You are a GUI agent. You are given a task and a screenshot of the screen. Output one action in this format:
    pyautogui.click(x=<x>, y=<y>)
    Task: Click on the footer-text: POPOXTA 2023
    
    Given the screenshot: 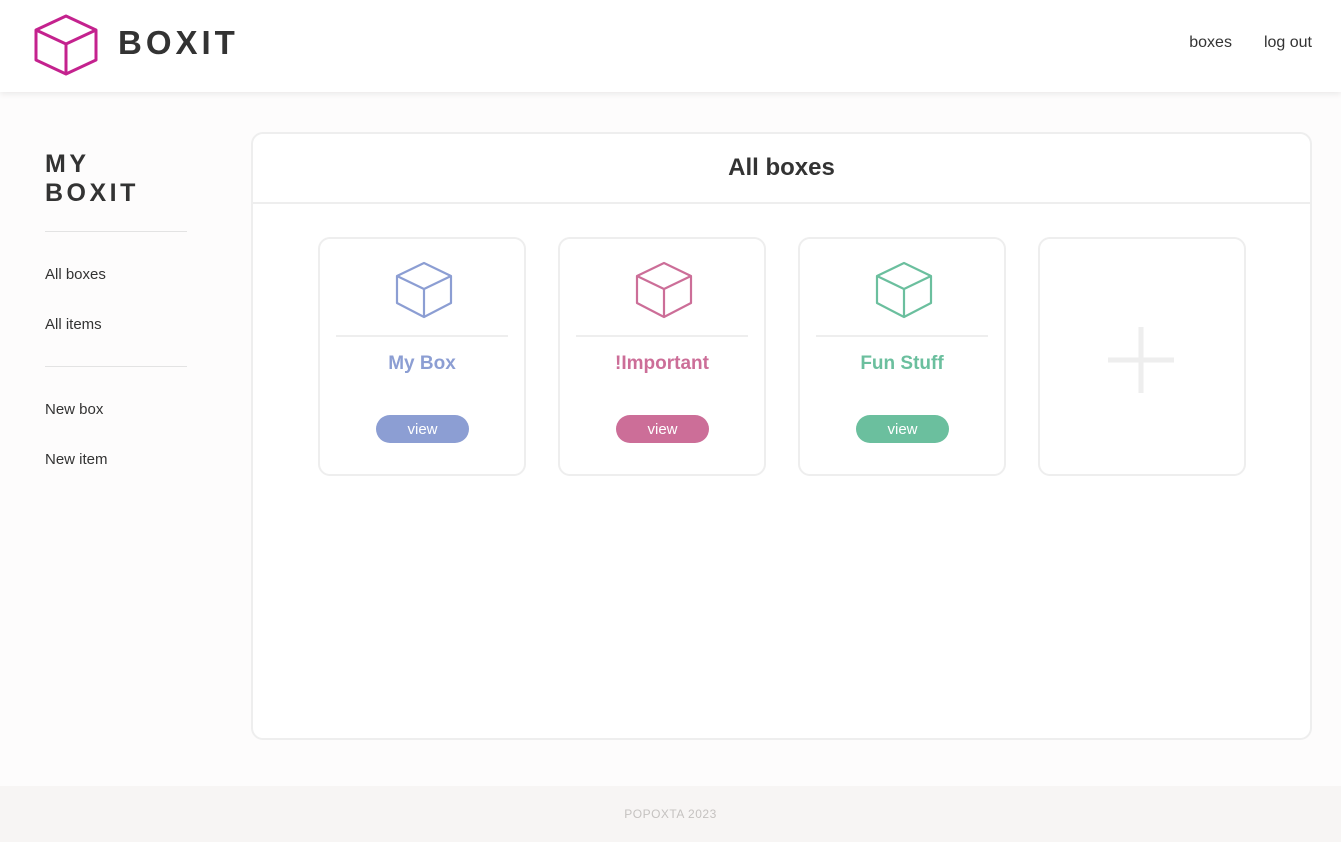 What is the action you would take?
    pyautogui.click(x=670, y=814)
    